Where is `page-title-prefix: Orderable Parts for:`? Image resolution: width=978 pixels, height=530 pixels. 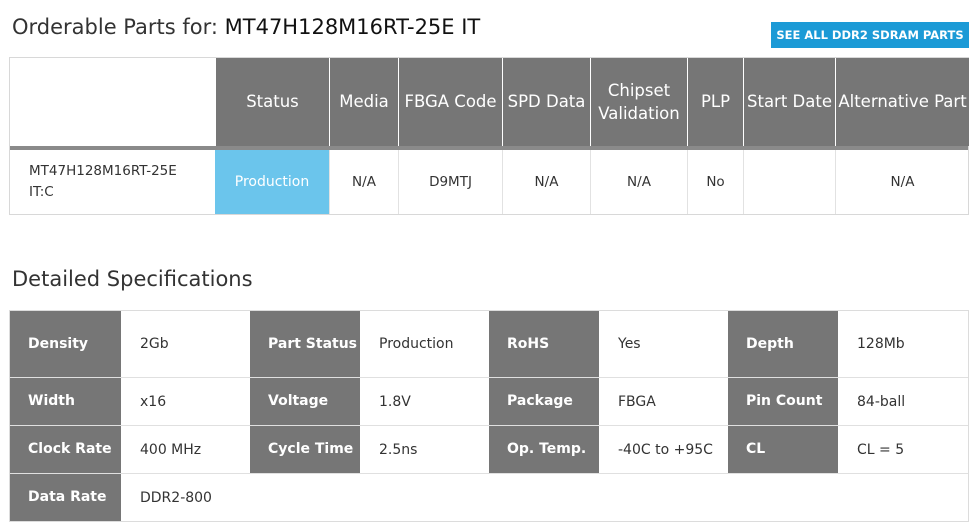
page-title-prefix: Orderable Parts for: is located at coordinates (118, 27).